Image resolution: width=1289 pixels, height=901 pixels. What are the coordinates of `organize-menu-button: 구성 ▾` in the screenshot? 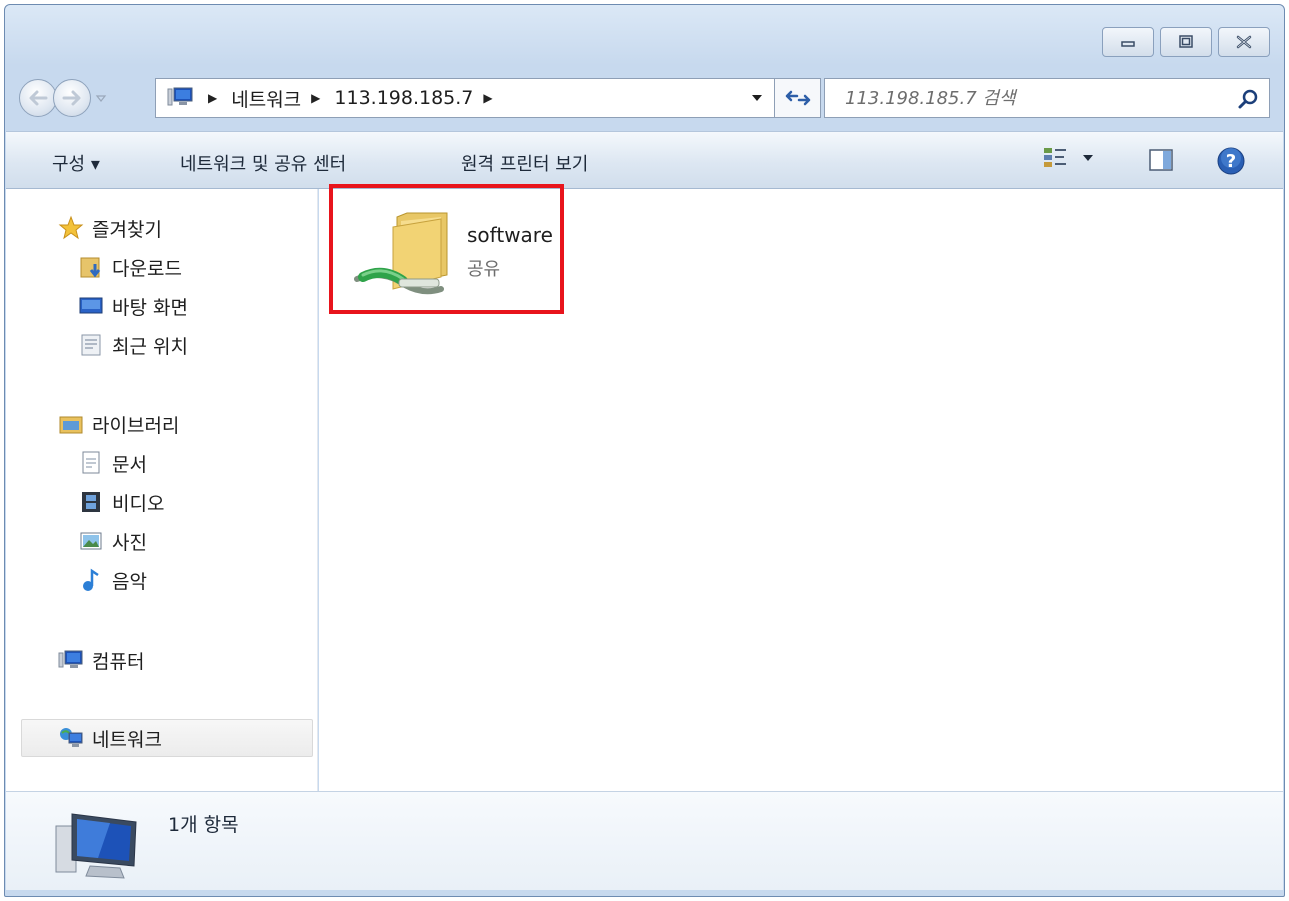 It's located at (76, 163).